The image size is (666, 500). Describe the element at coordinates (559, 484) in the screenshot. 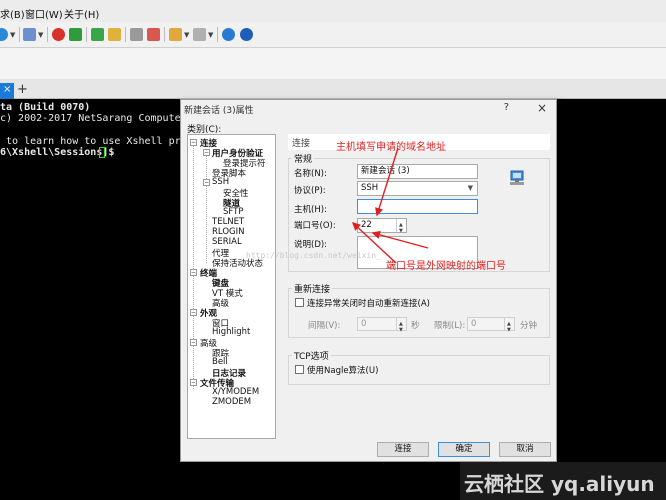

I see `brand-text: 云栖社区 yq.aliyun` at that location.